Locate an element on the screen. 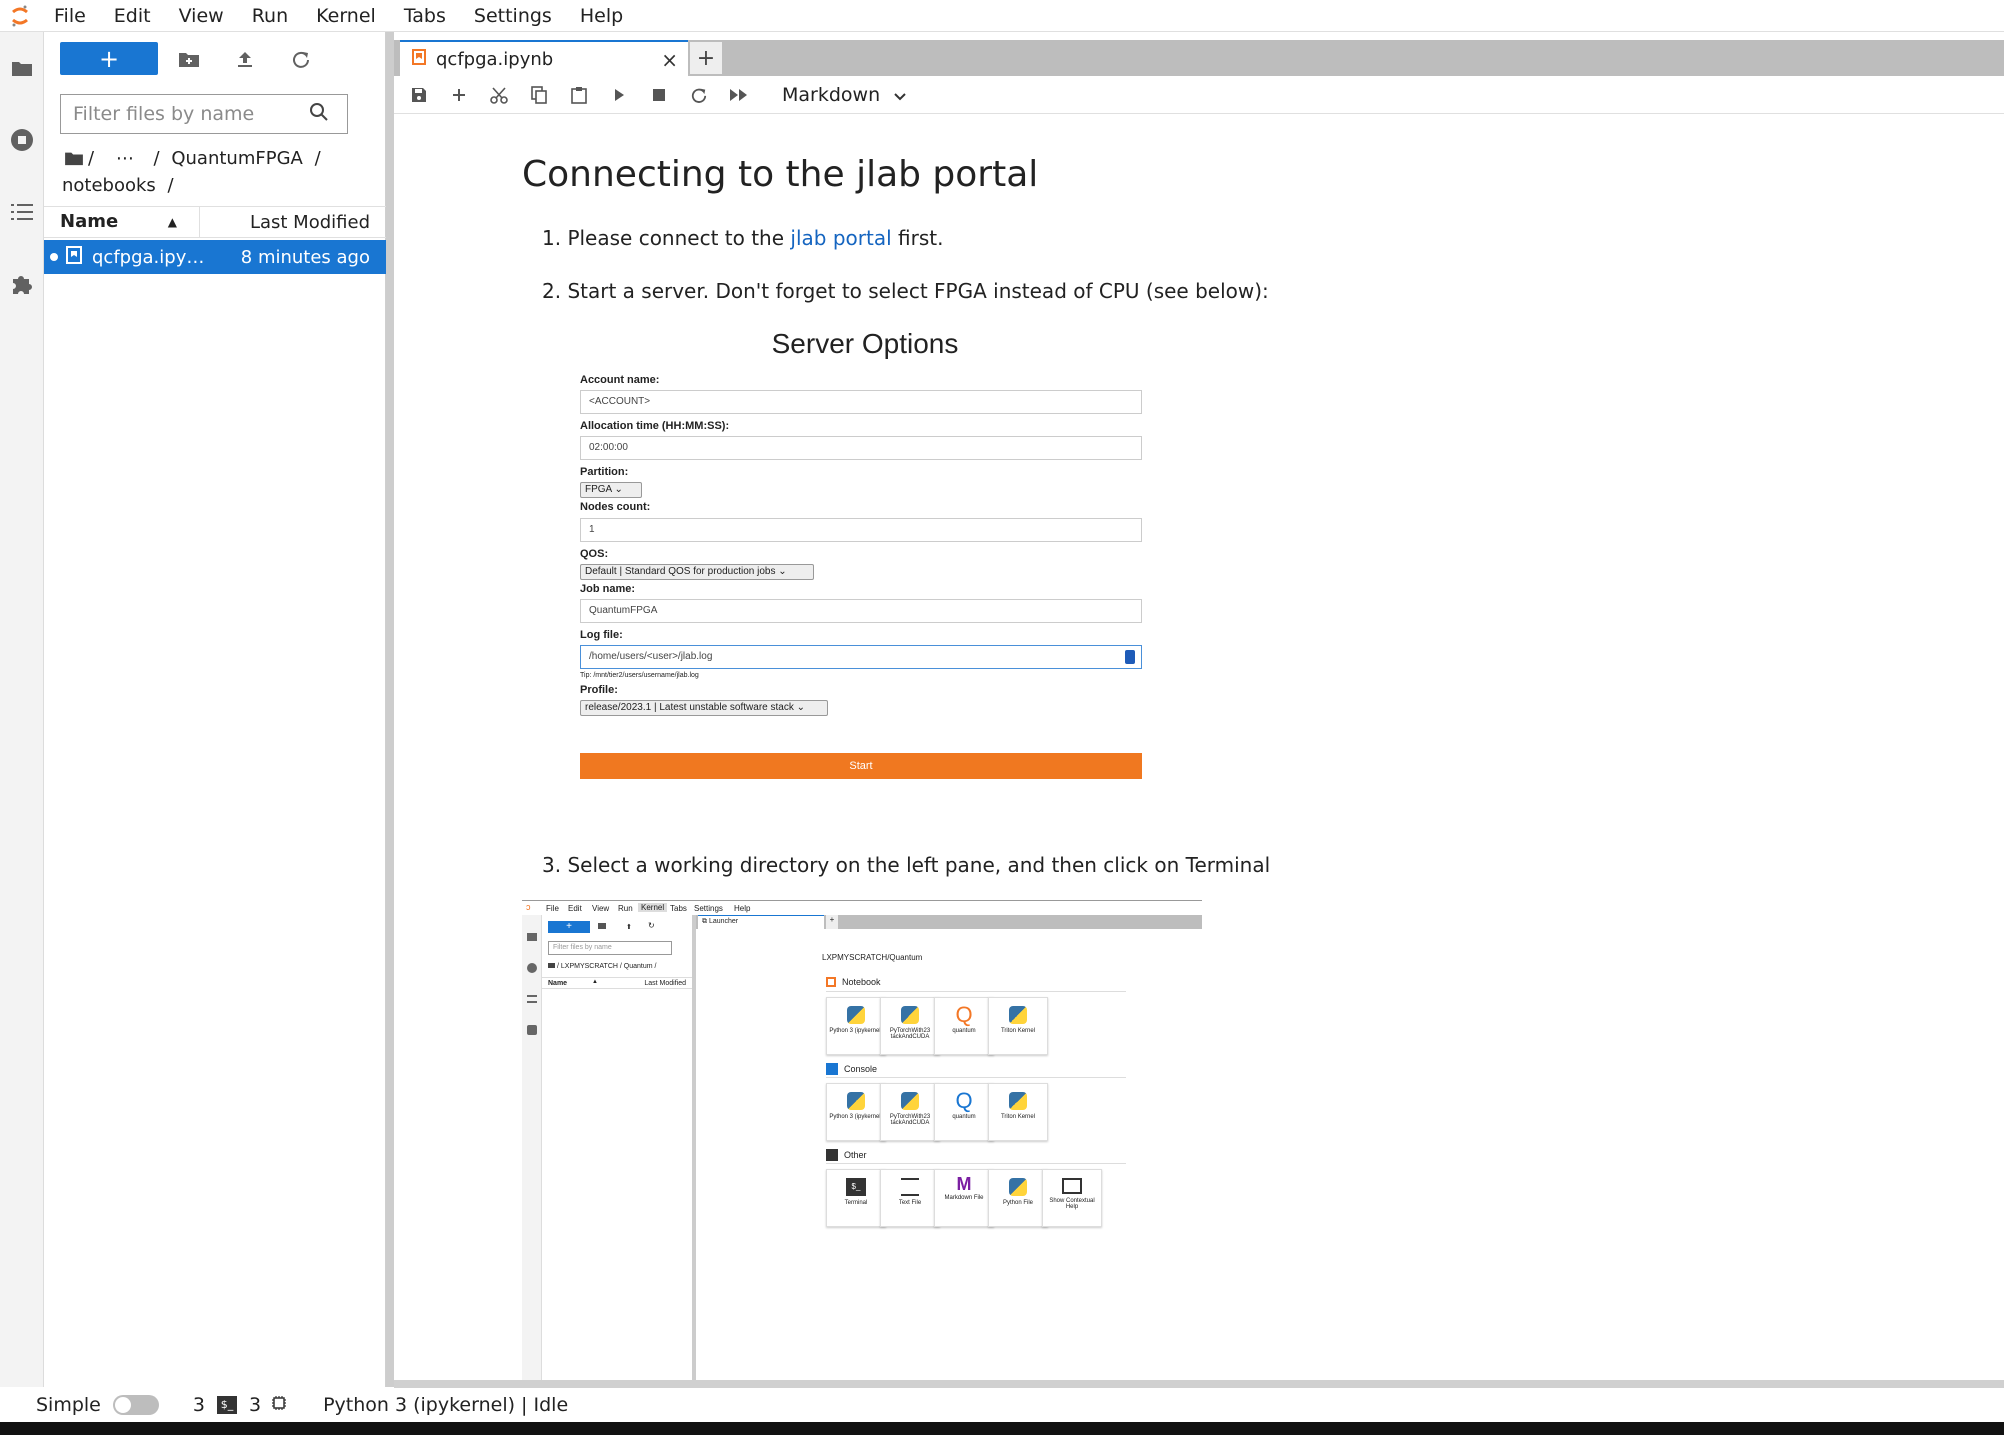  mini-tile-triton: Triton Kernel is located at coordinates (1018, 1026).